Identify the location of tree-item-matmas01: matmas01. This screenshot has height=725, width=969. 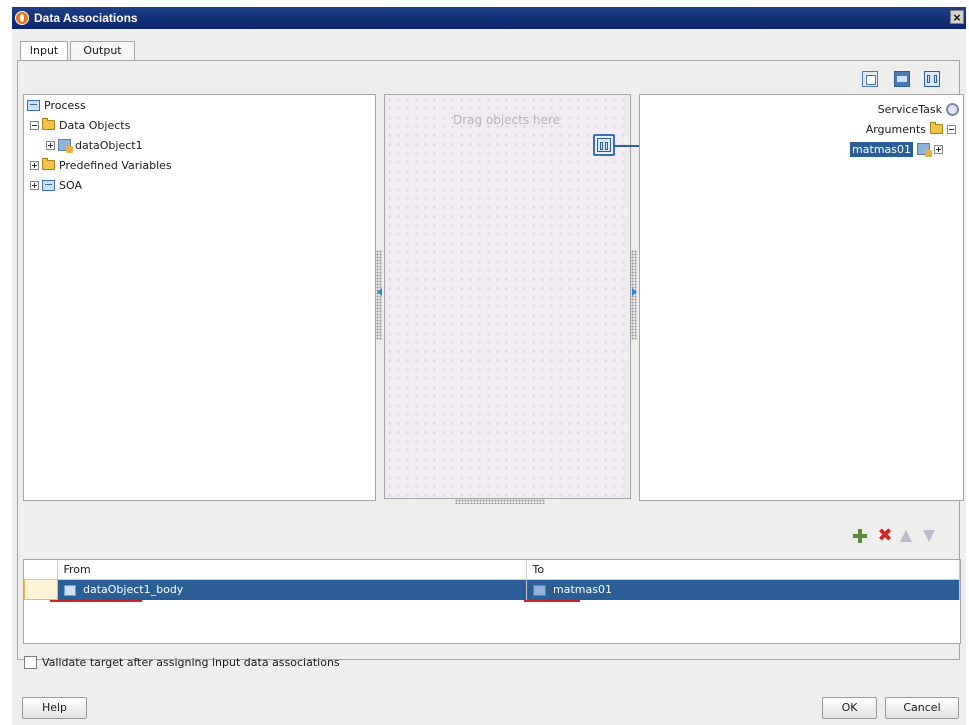
(898, 149).